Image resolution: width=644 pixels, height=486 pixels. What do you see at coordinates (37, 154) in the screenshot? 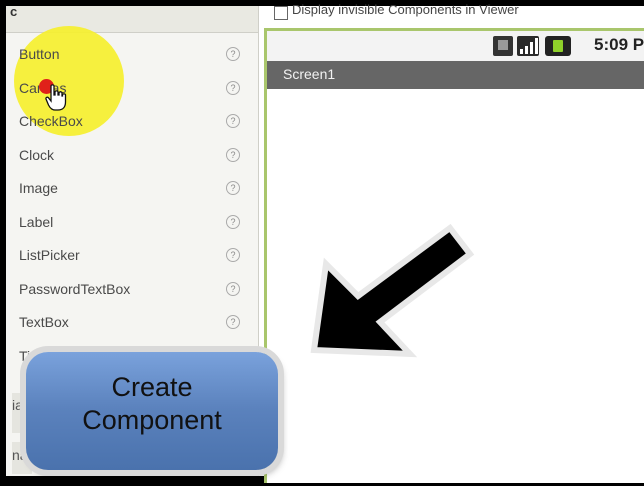
I see `palette-item-label: Clock` at bounding box center [37, 154].